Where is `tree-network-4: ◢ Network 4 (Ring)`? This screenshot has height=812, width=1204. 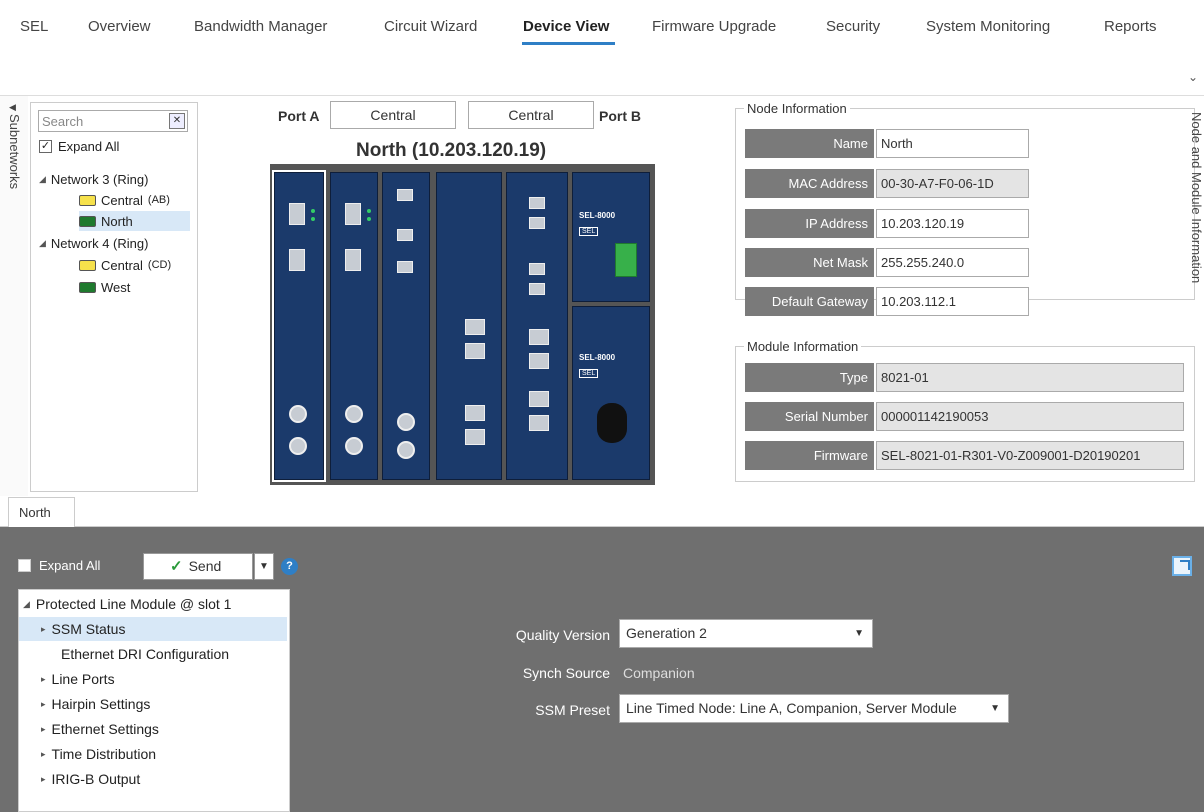
tree-network-4: ◢ Network 4 (Ring) is located at coordinates (93, 243).